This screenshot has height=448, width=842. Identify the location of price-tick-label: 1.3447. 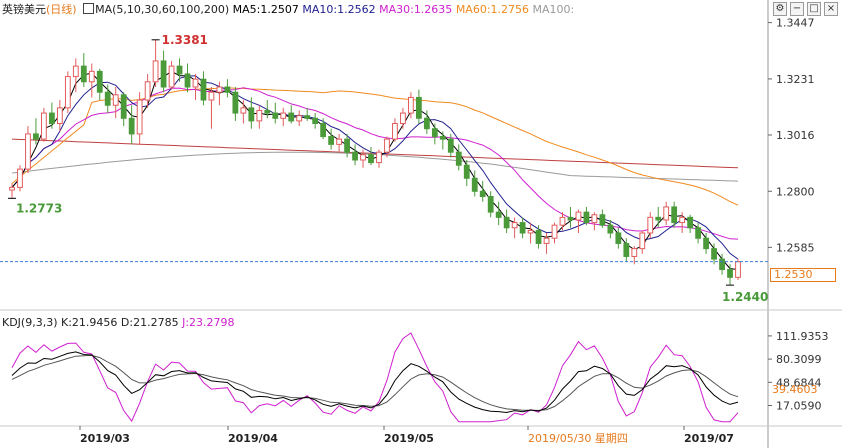
(795, 23).